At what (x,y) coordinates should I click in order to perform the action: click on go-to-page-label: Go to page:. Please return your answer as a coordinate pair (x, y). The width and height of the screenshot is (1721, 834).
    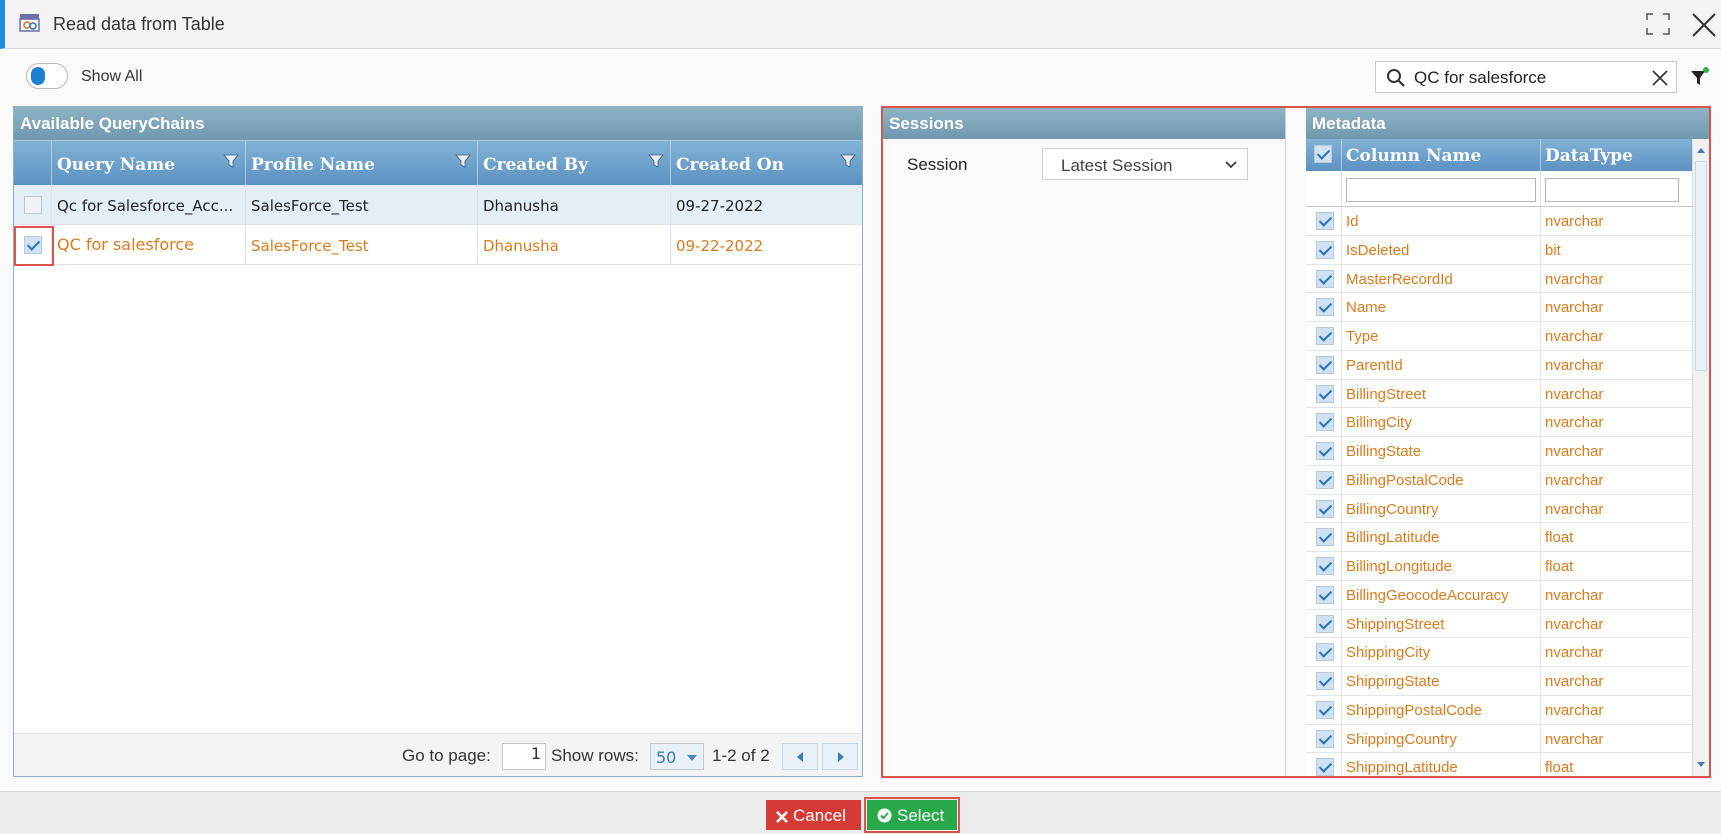
    Looking at the image, I should click on (446, 755).